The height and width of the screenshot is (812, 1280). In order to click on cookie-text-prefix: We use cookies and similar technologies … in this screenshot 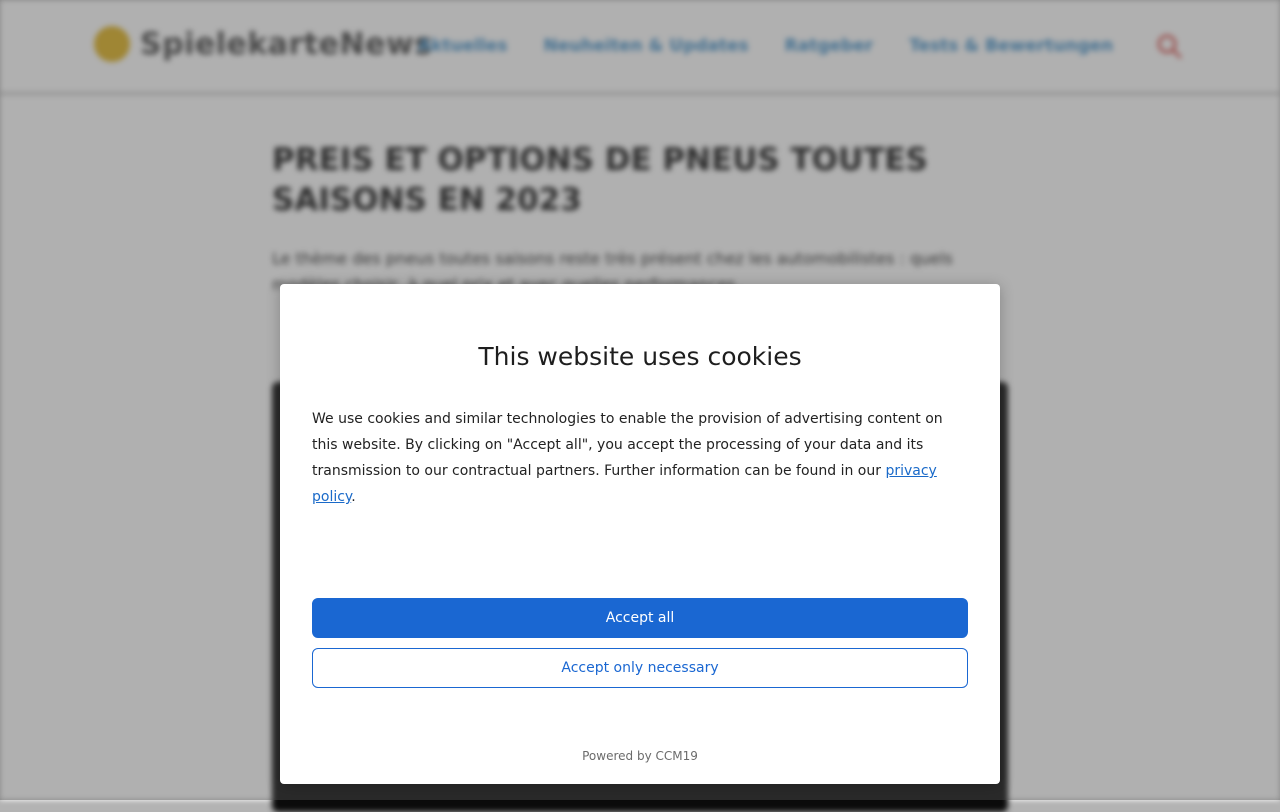, I will do `click(627, 445)`.